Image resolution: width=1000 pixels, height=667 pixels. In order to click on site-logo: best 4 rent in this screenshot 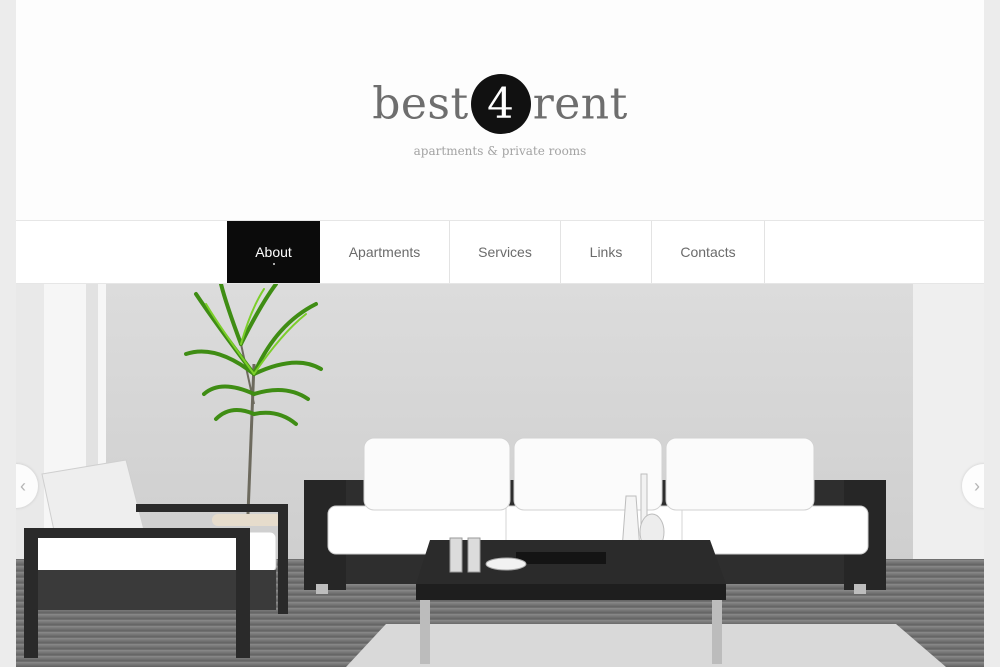, I will do `click(500, 104)`.